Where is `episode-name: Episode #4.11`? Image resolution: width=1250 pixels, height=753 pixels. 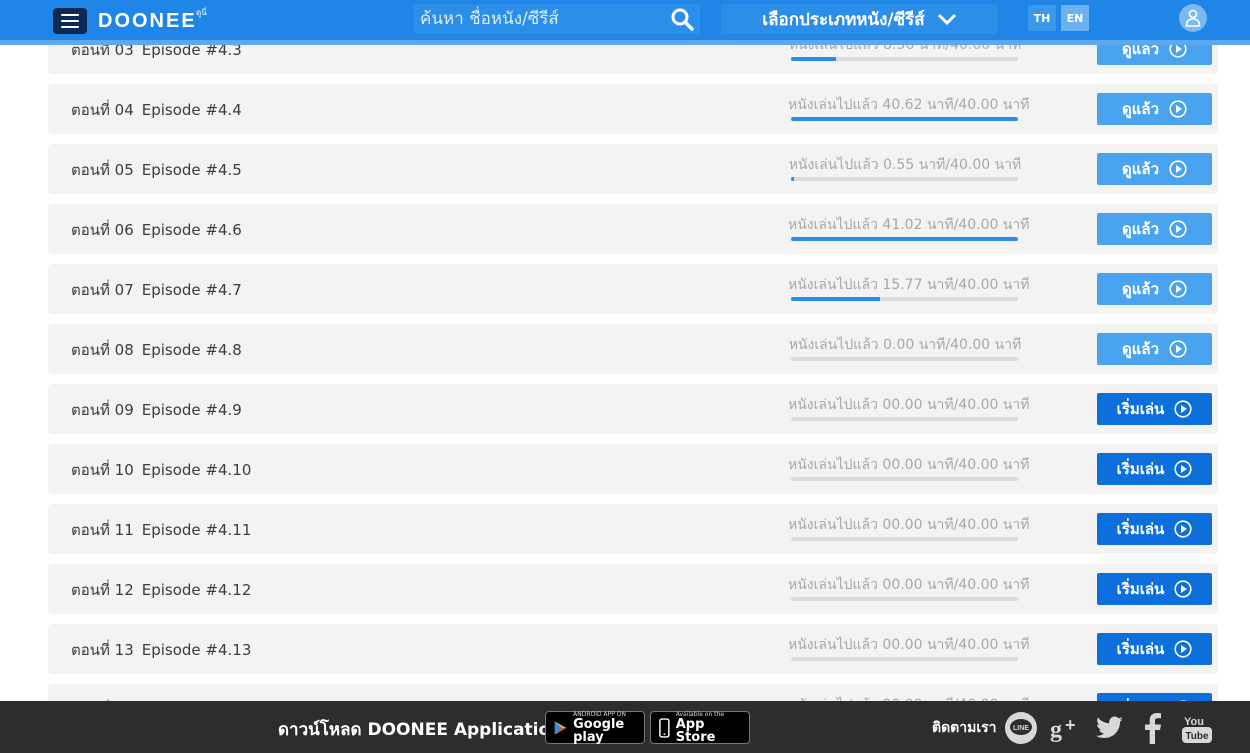
episode-name: Episode #4.11 is located at coordinates (196, 530).